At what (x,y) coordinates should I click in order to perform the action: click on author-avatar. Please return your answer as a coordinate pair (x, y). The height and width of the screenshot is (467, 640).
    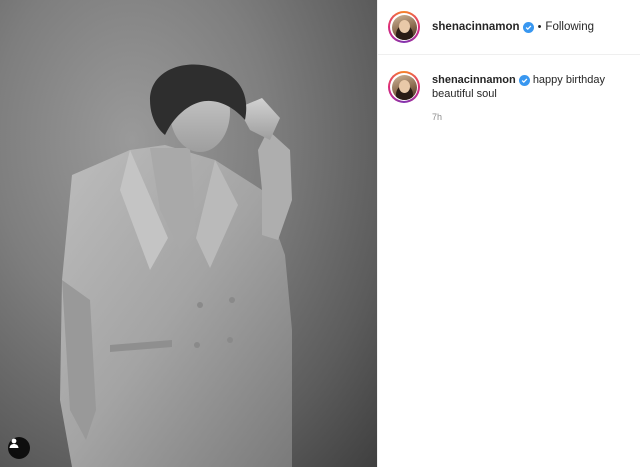
    Looking at the image, I should click on (404, 27).